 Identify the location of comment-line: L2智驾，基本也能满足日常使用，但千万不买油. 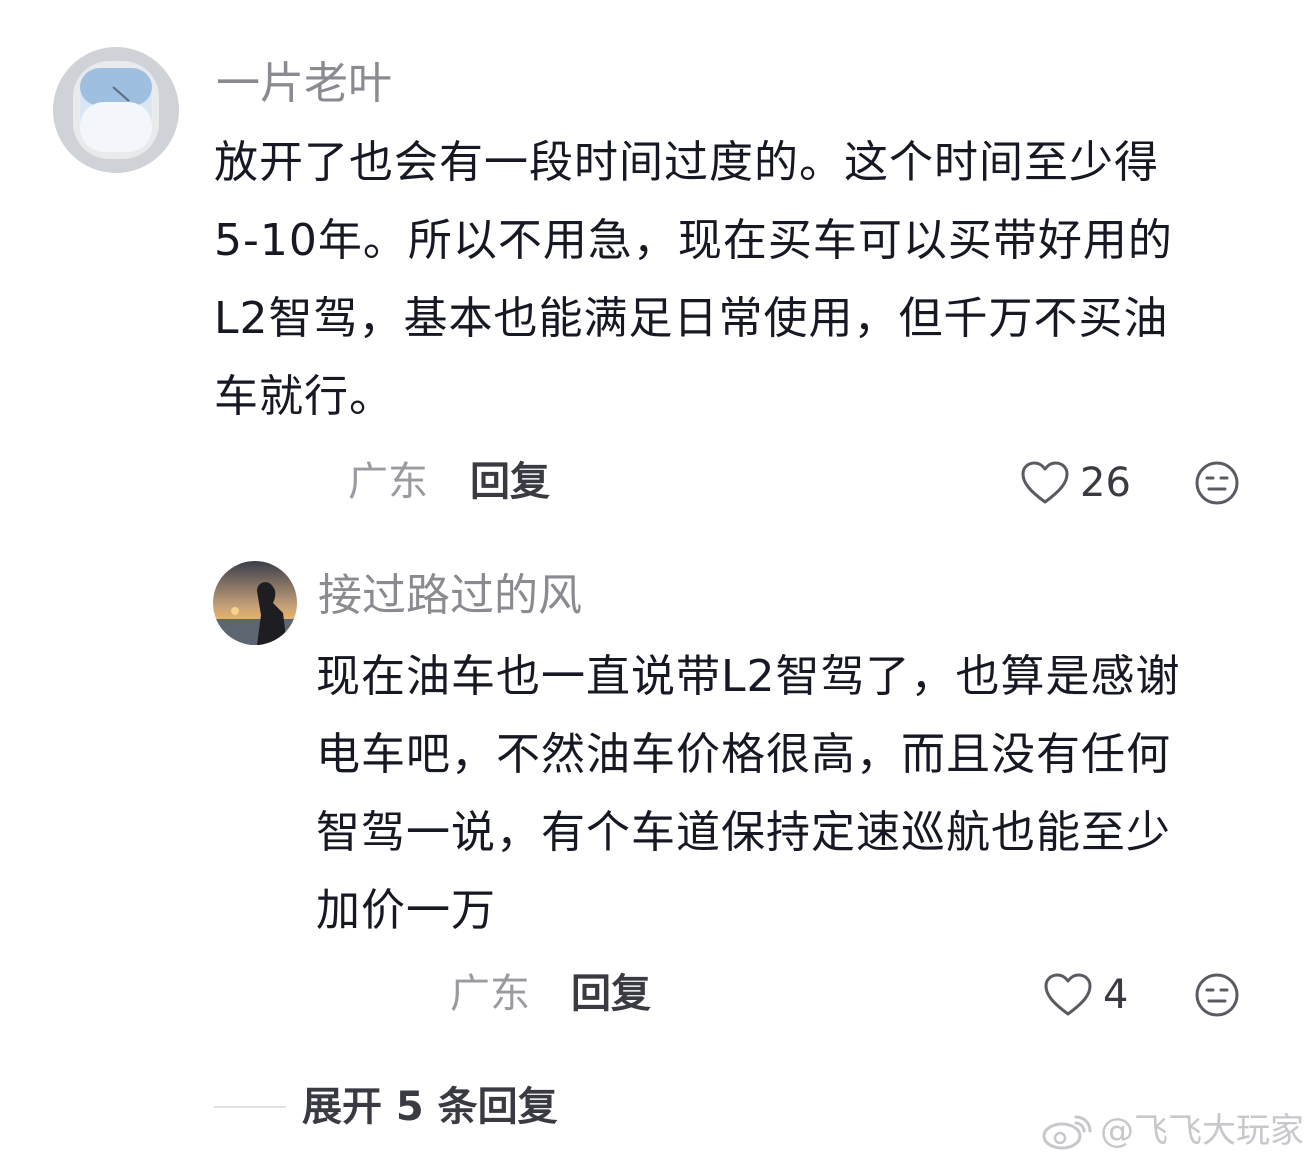
(691, 318).